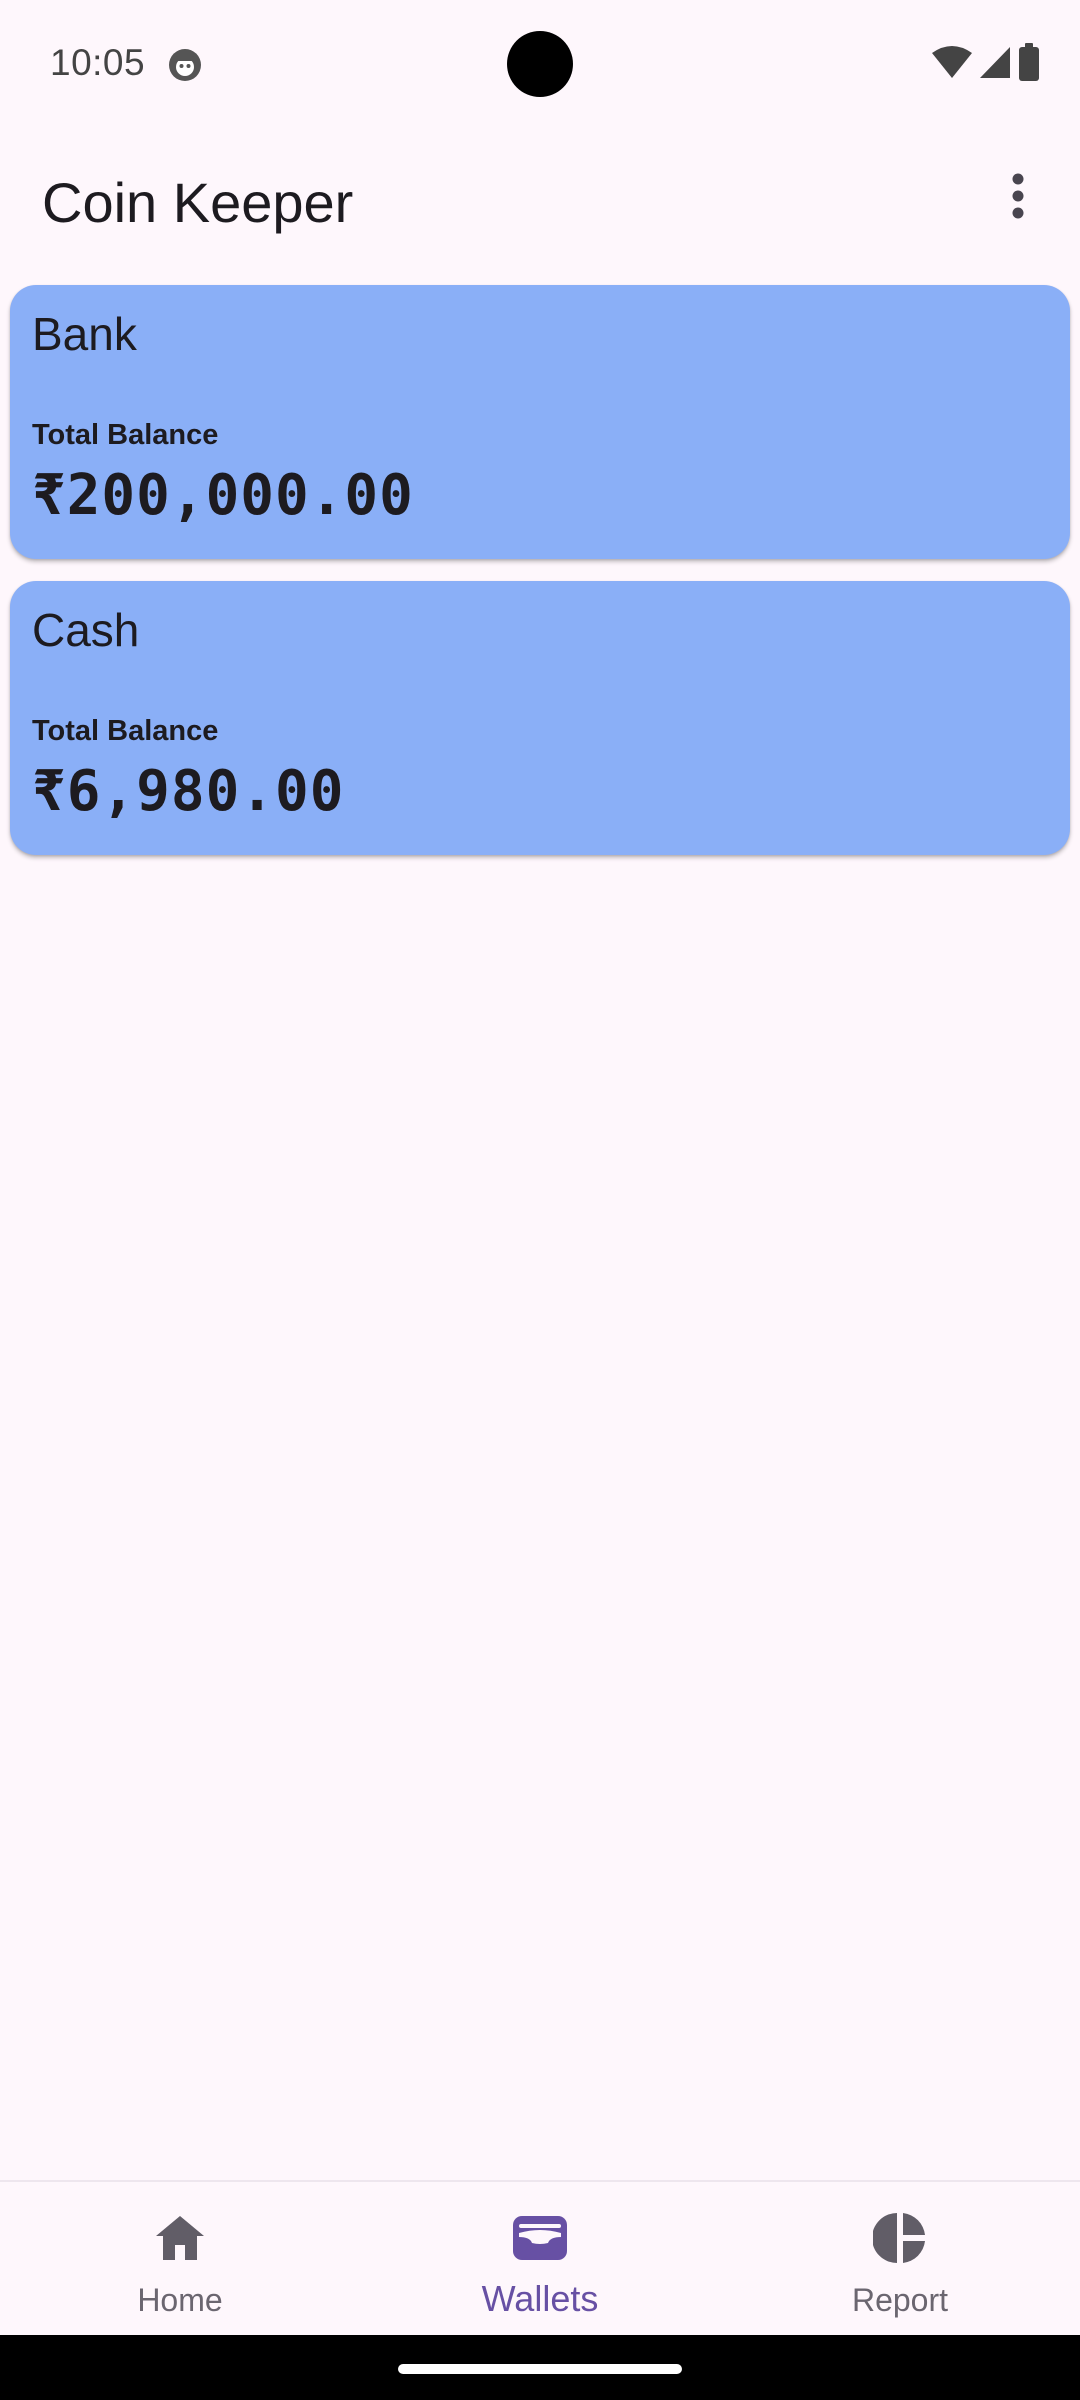  Describe the element at coordinates (98, 62) in the screenshot. I see `status-time: 10:05` at that location.